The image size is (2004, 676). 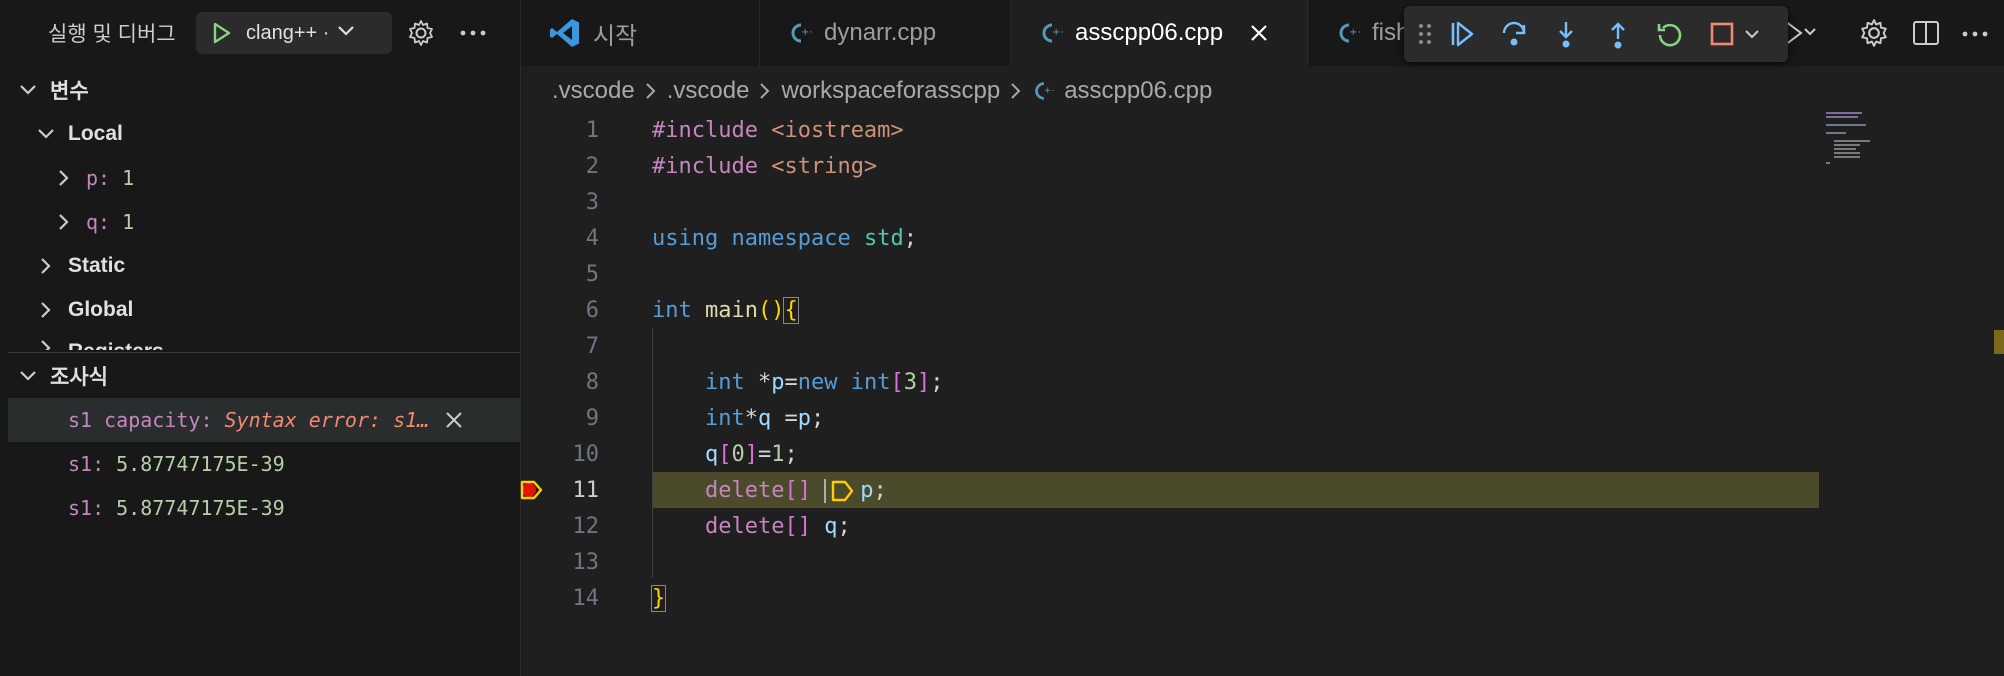 What do you see at coordinates (1171, 166) in the screenshot?
I see `code-line: 2 #include <string>` at bounding box center [1171, 166].